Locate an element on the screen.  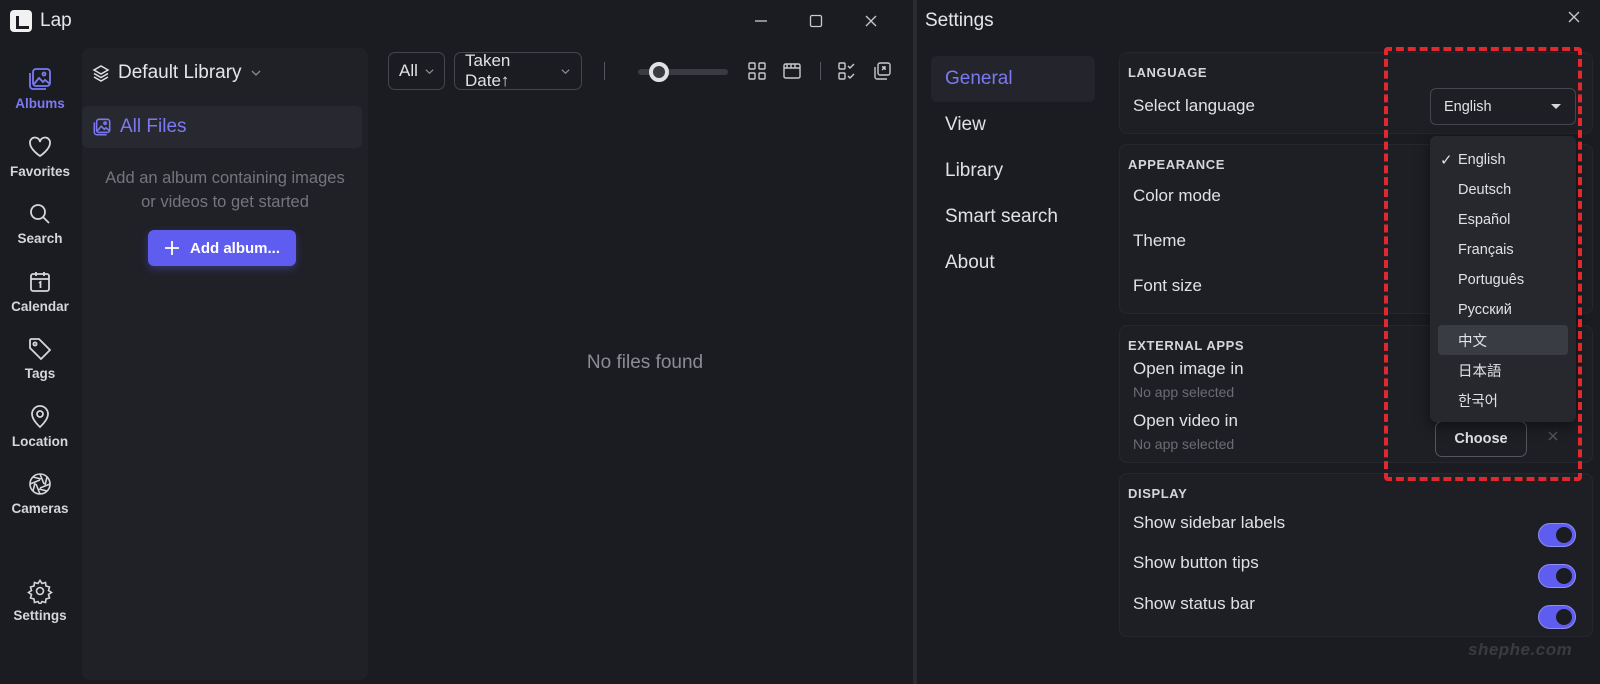
select-language-label: Select language is located at coordinates (1194, 105).